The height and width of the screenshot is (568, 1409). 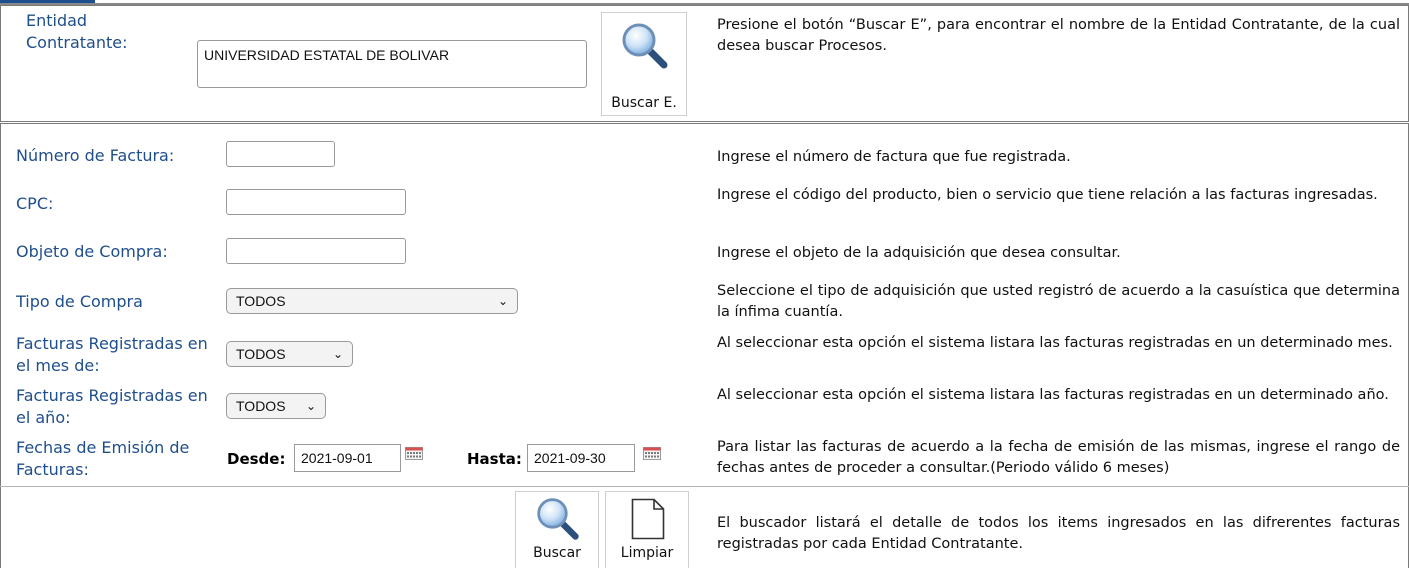 What do you see at coordinates (648, 519) in the screenshot?
I see `blank-document-icon` at bounding box center [648, 519].